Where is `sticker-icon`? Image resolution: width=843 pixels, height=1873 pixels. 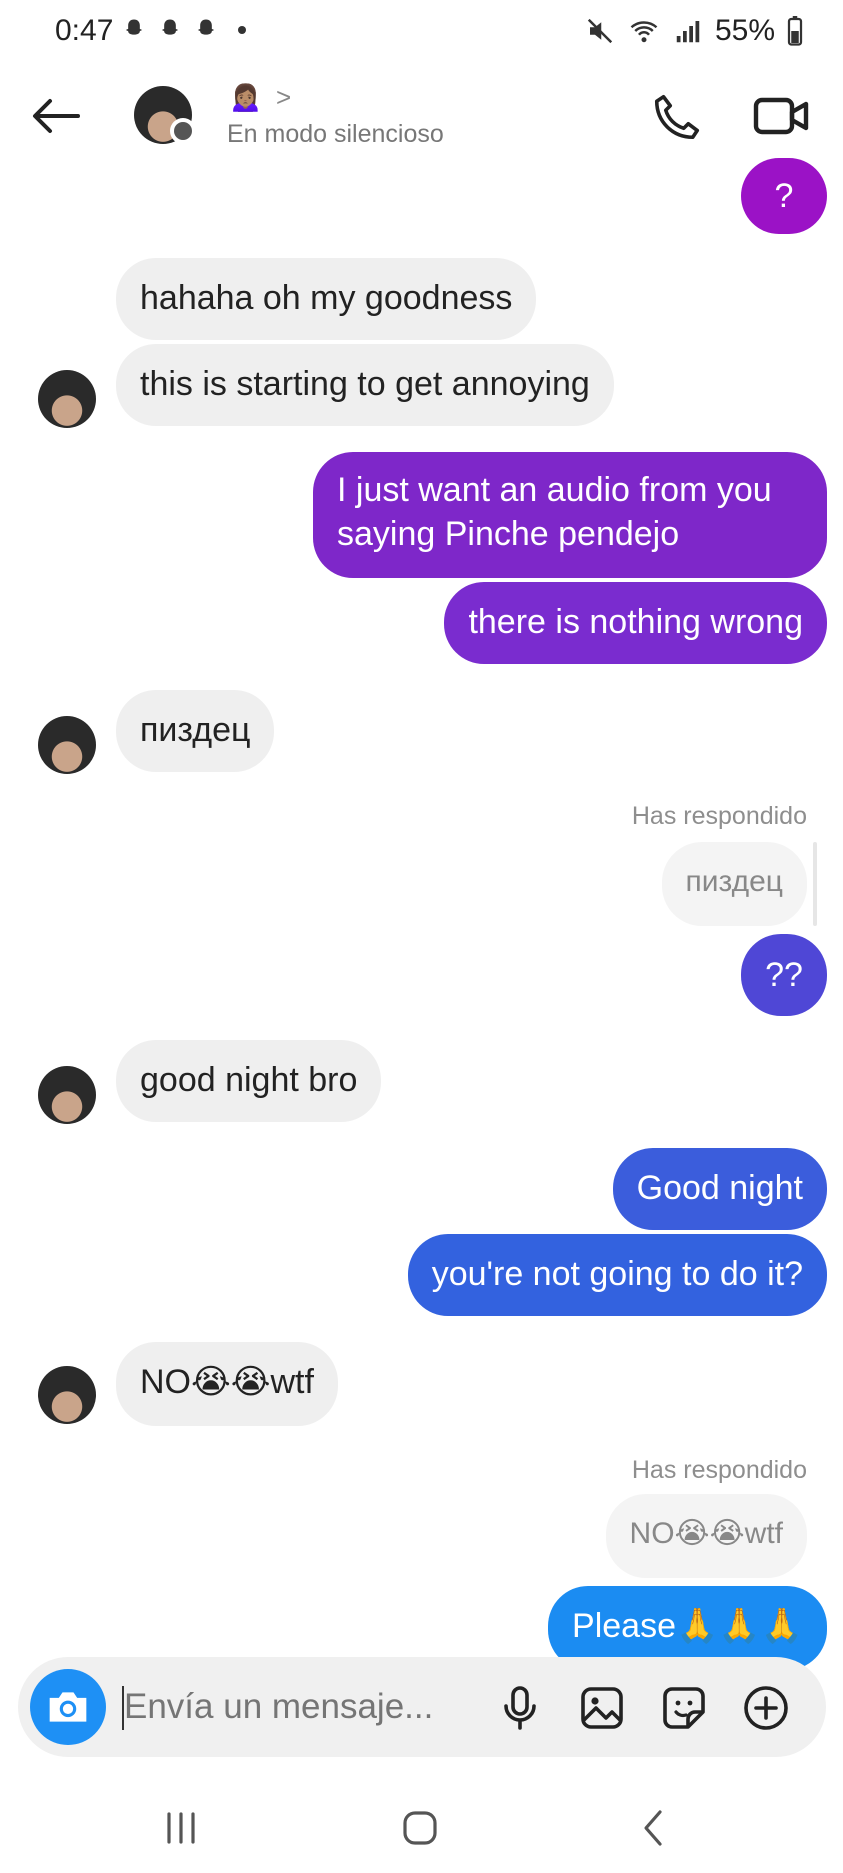 sticker-icon is located at coordinates (684, 1708).